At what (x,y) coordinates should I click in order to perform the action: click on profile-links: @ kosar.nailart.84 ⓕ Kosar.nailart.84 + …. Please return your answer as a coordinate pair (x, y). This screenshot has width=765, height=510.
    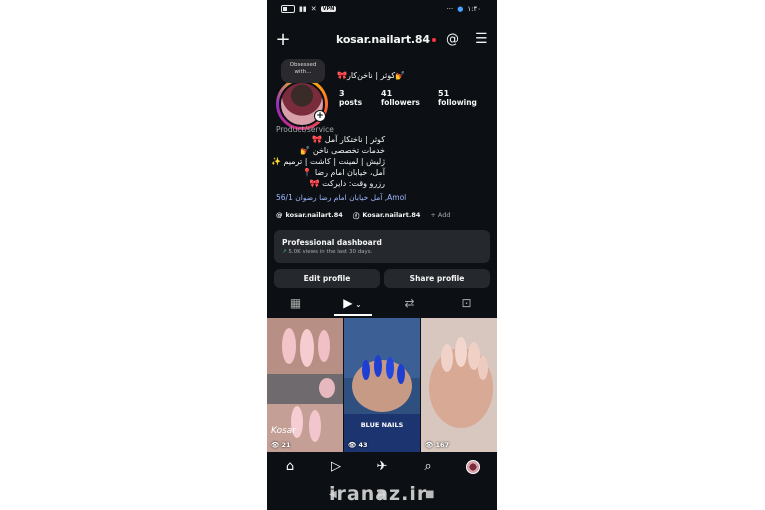
    Looking at the image, I should click on (363, 215).